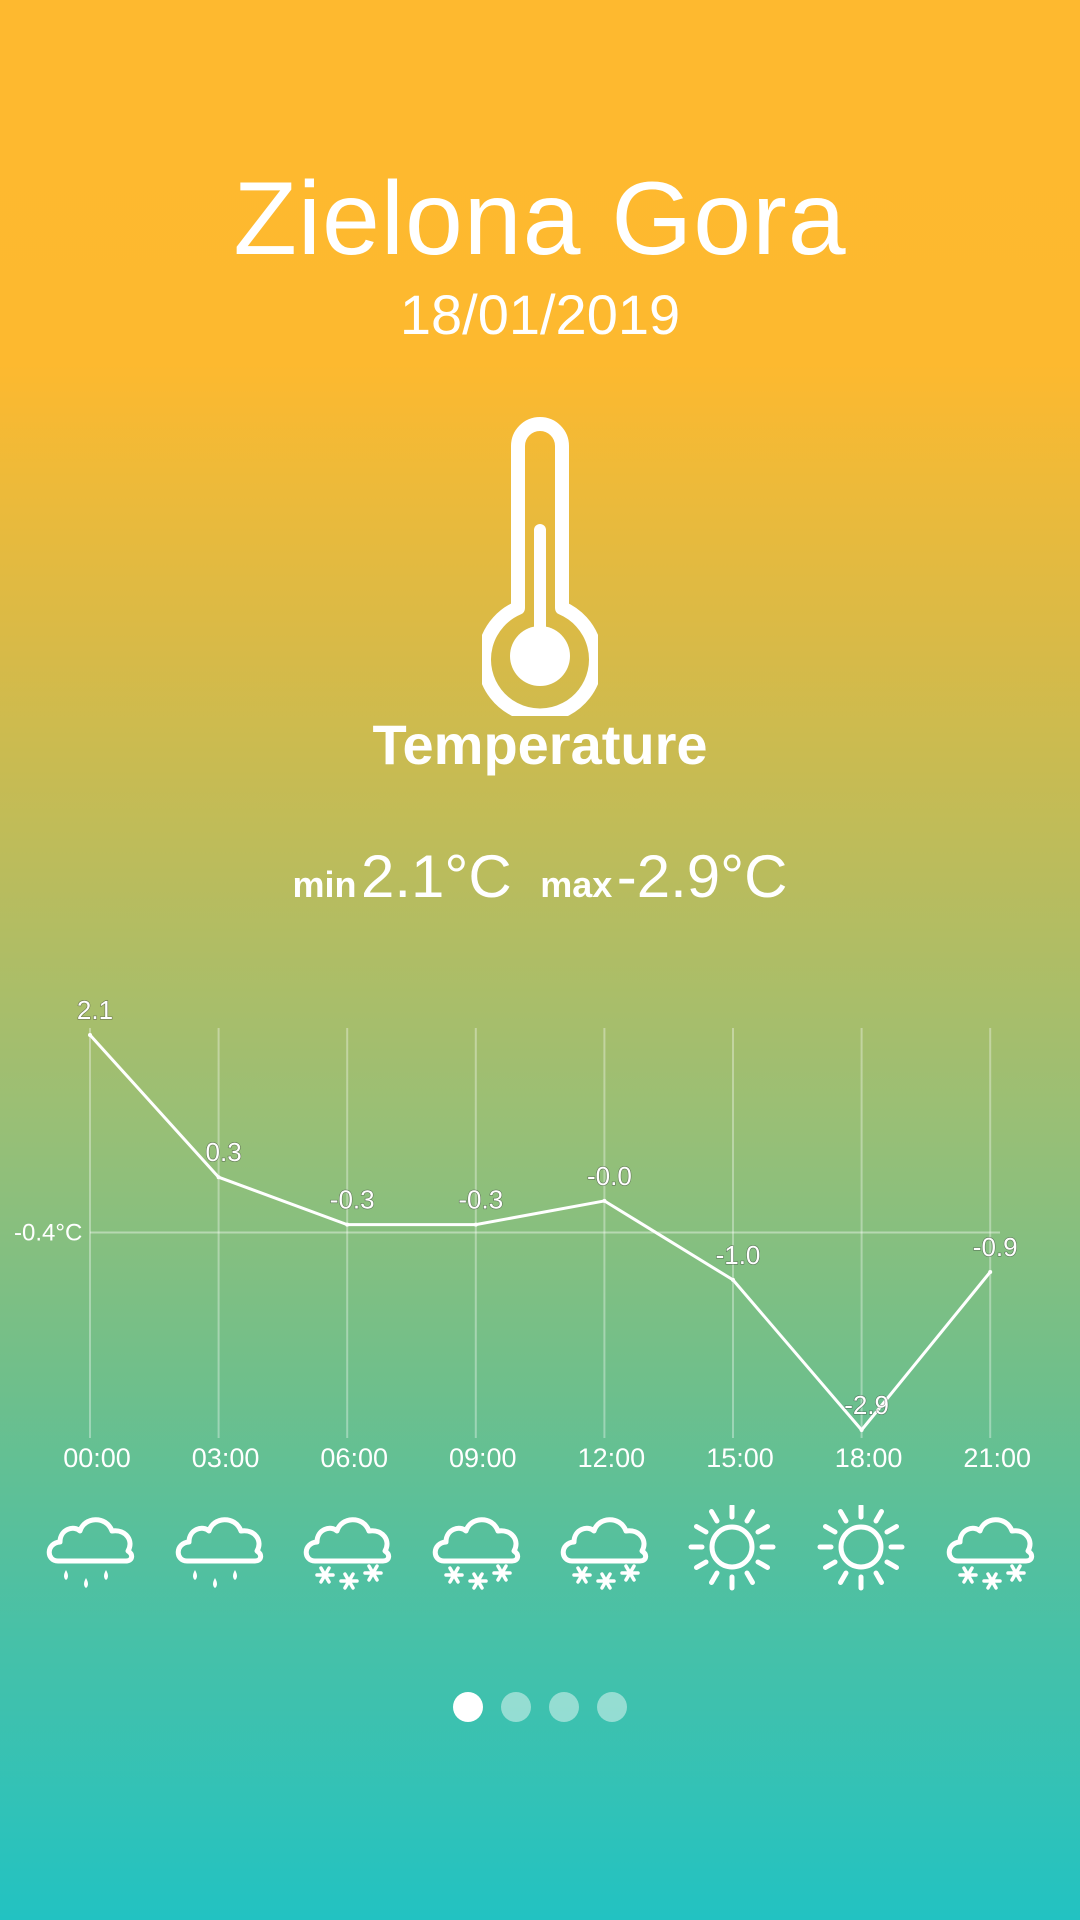  What do you see at coordinates (540, 1555) in the screenshot?
I see `forecast-icons-row` at bounding box center [540, 1555].